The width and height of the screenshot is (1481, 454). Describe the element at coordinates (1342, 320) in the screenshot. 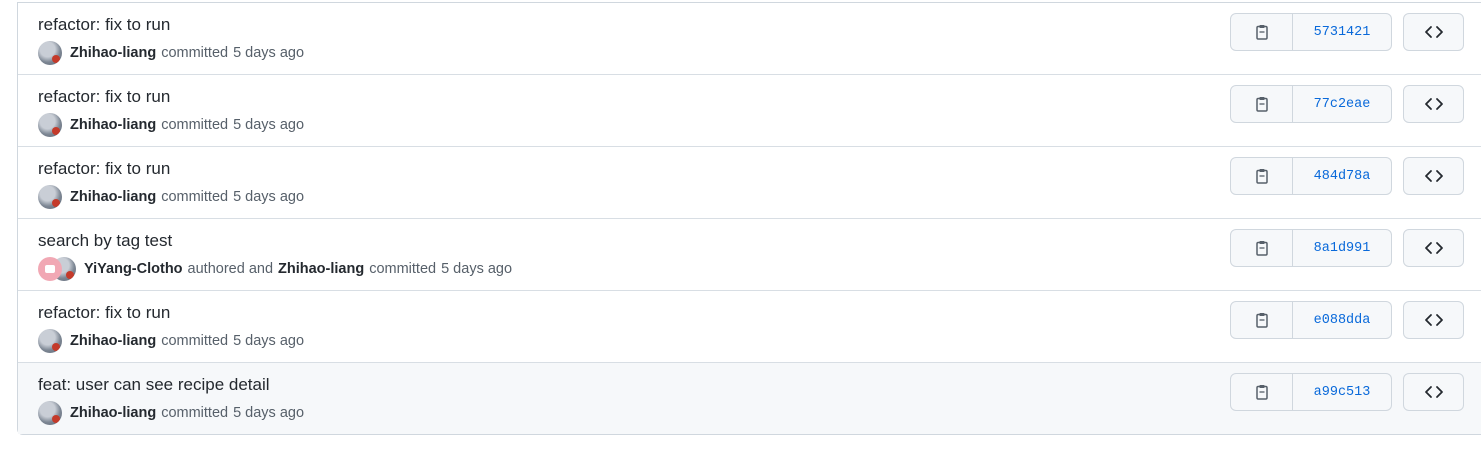

I see `commit-sha-link: e088dda` at that location.